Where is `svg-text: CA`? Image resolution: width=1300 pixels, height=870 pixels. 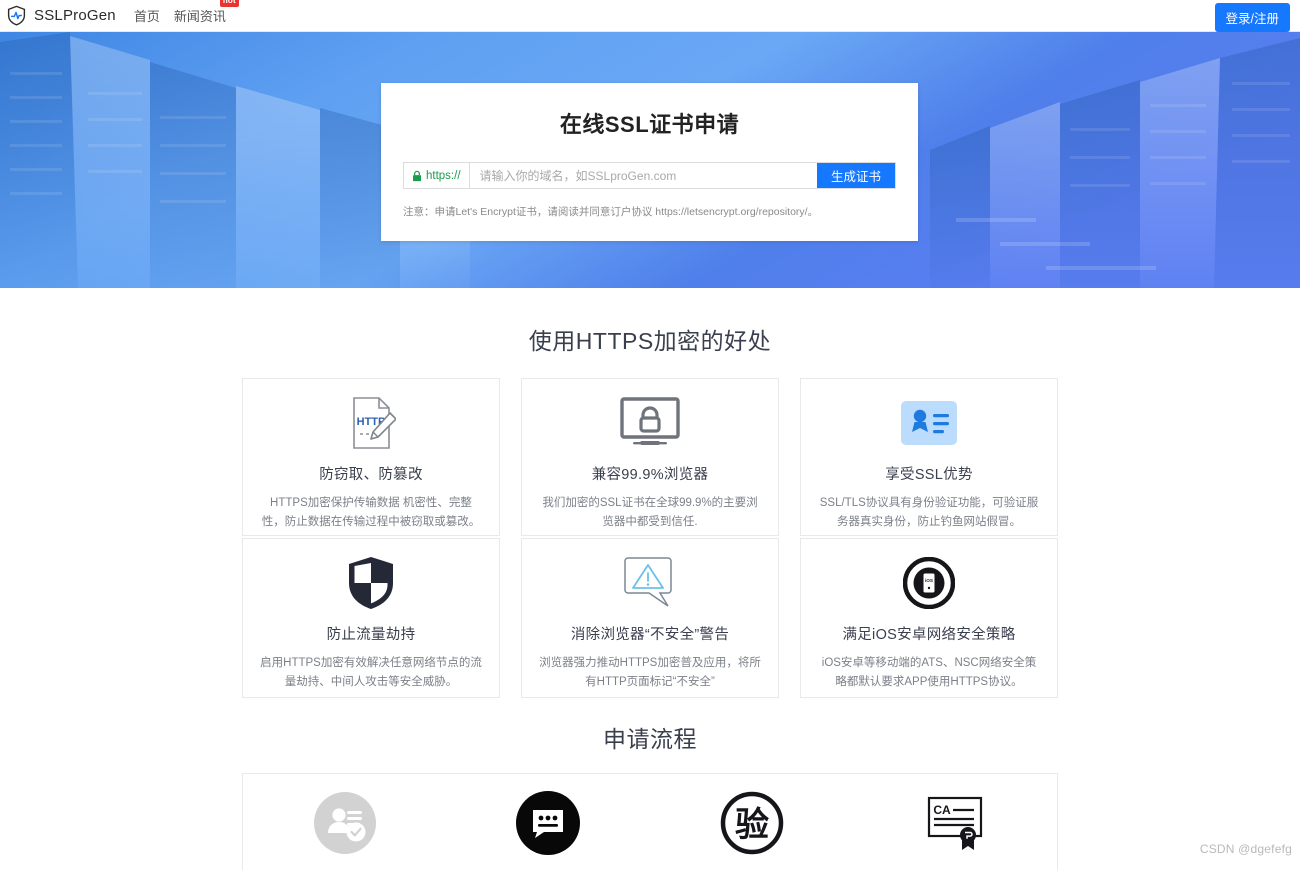
svg-text: CA is located at coordinates (943, 810).